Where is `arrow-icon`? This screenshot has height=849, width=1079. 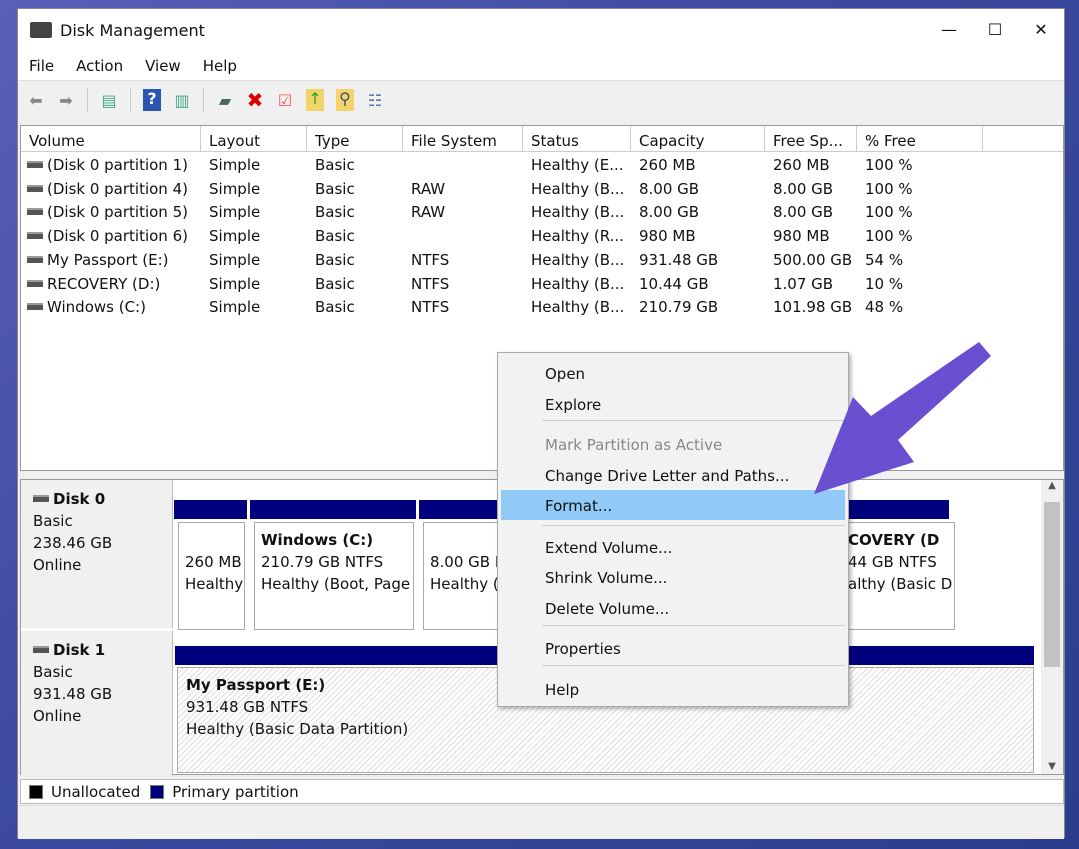 arrow-icon is located at coordinates (902, 418).